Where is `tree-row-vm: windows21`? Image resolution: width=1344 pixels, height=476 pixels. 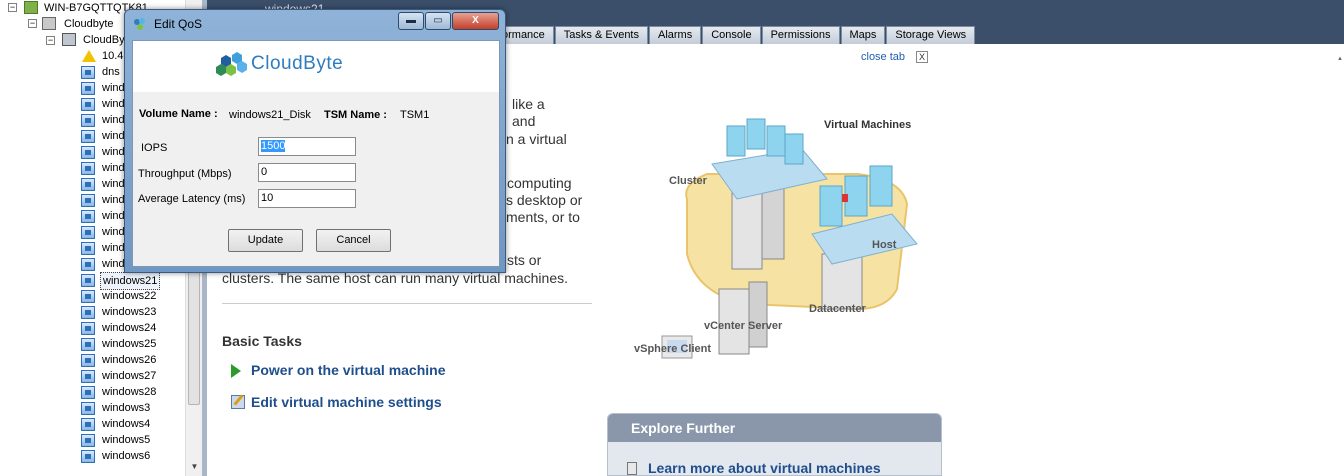 tree-row-vm: windows21 is located at coordinates (92, 281).